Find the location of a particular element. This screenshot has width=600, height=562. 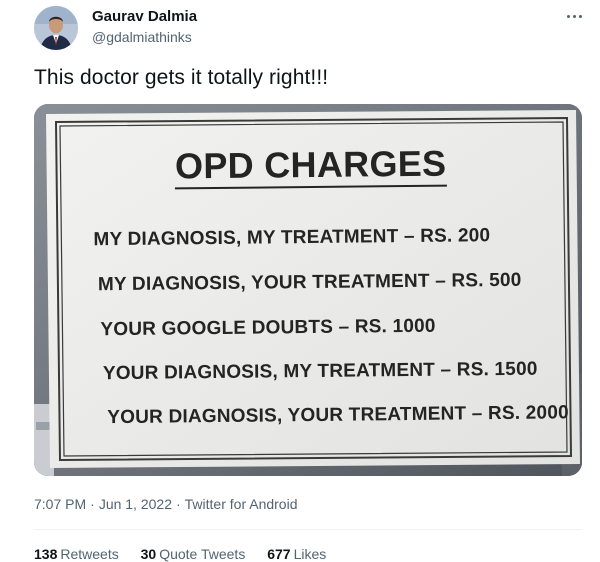

tweet-text: This doctor gets it totally right!!! is located at coordinates (181, 77).